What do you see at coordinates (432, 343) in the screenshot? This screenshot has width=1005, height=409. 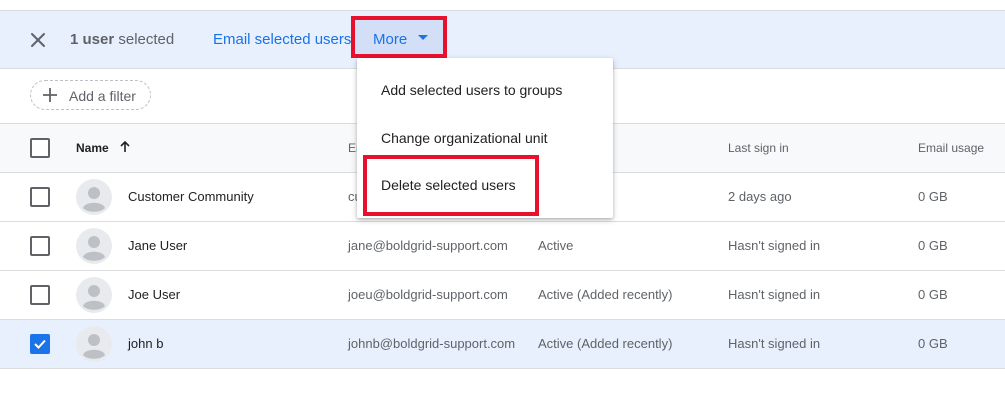 I see `user-email: johnb@boldgrid-support.com` at bounding box center [432, 343].